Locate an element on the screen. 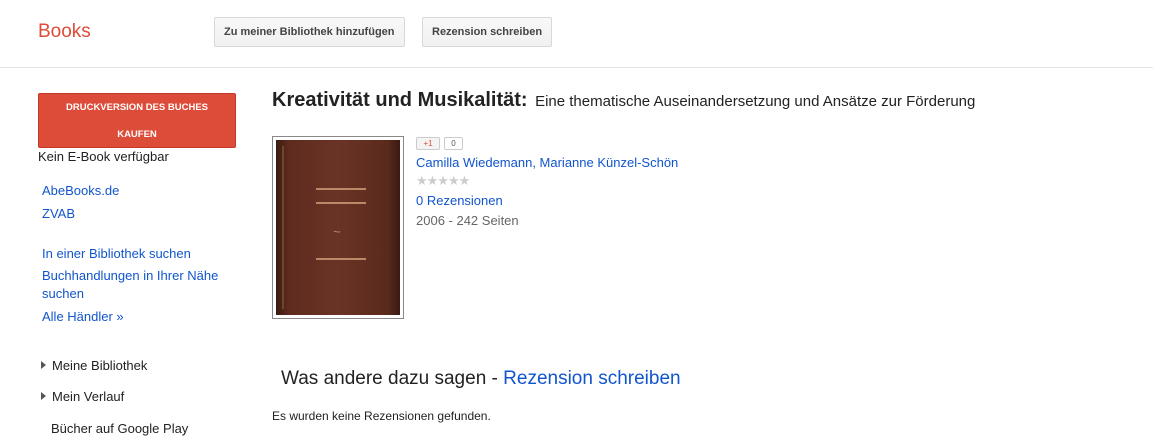 Image resolution: width=1153 pixels, height=448 pixels. plus-one-count: 0 is located at coordinates (453, 143).